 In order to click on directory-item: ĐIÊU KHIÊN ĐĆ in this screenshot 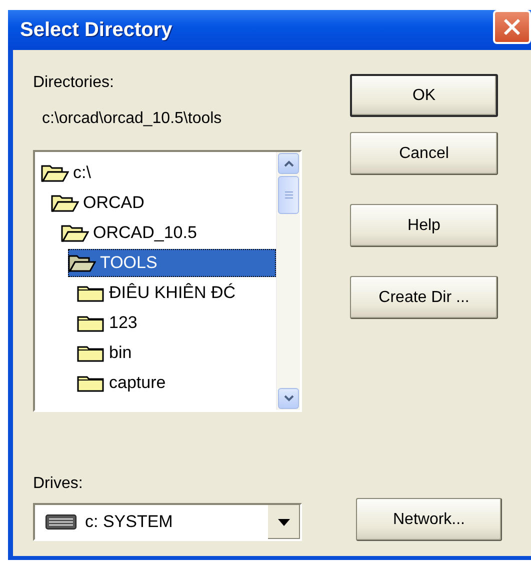, I will do `click(176, 293)`.